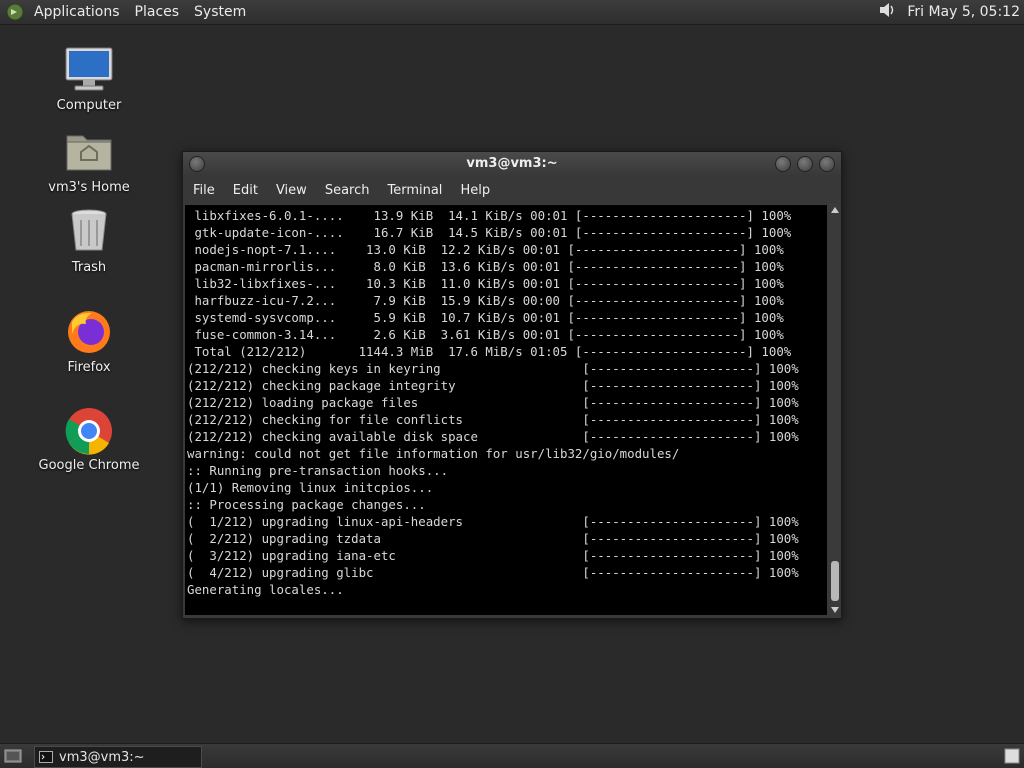 Image resolution: width=1024 pixels, height=768 pixels. Describe the element at coordinates (102, 757) in the screenshot. I see `taskbar-item-label: vm3@vm3:~` at that location.